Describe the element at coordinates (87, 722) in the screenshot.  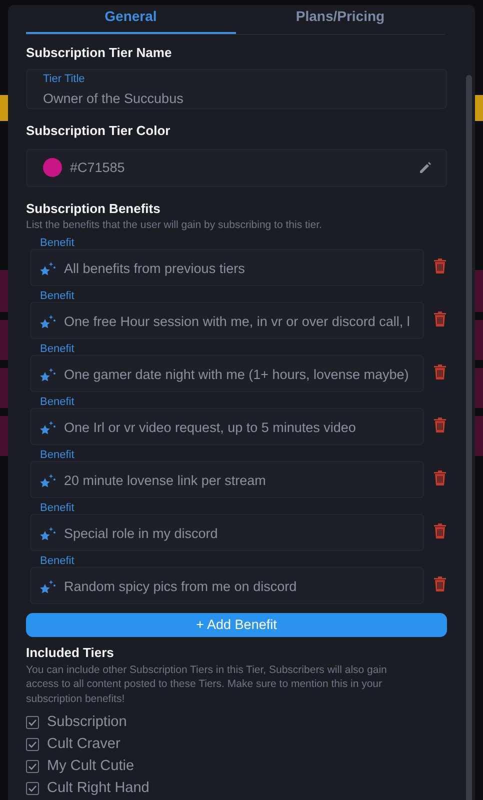
I see `checkbox-label: Subscription` at that location.